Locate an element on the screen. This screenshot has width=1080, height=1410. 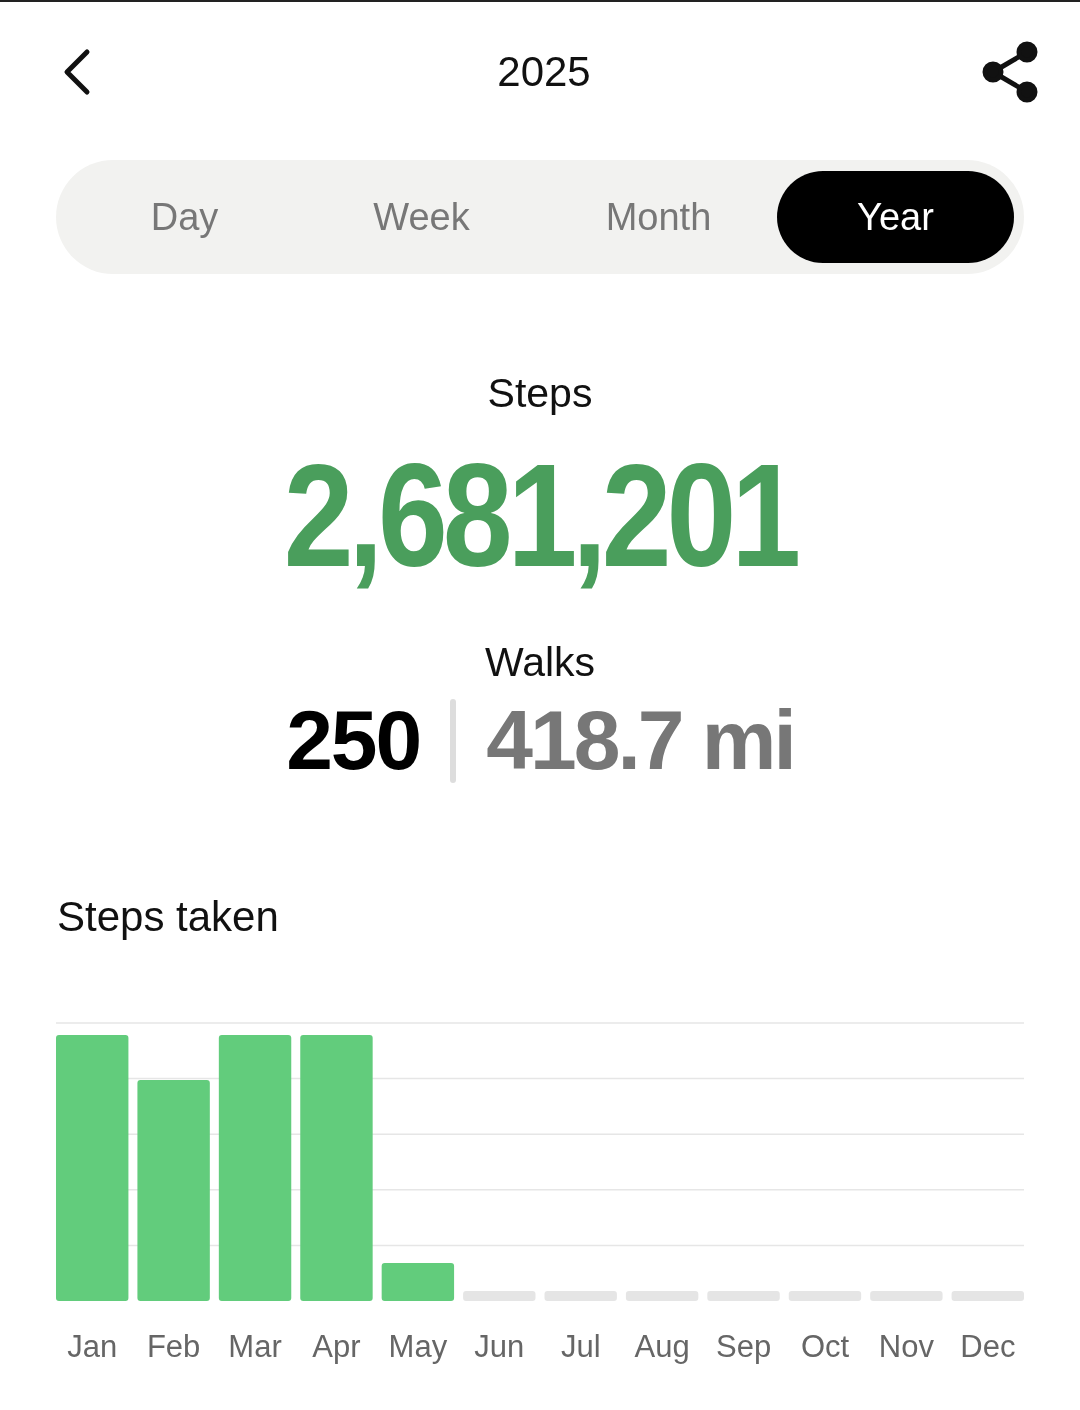
month-label: Oct is located at coordinates (825, 1347).